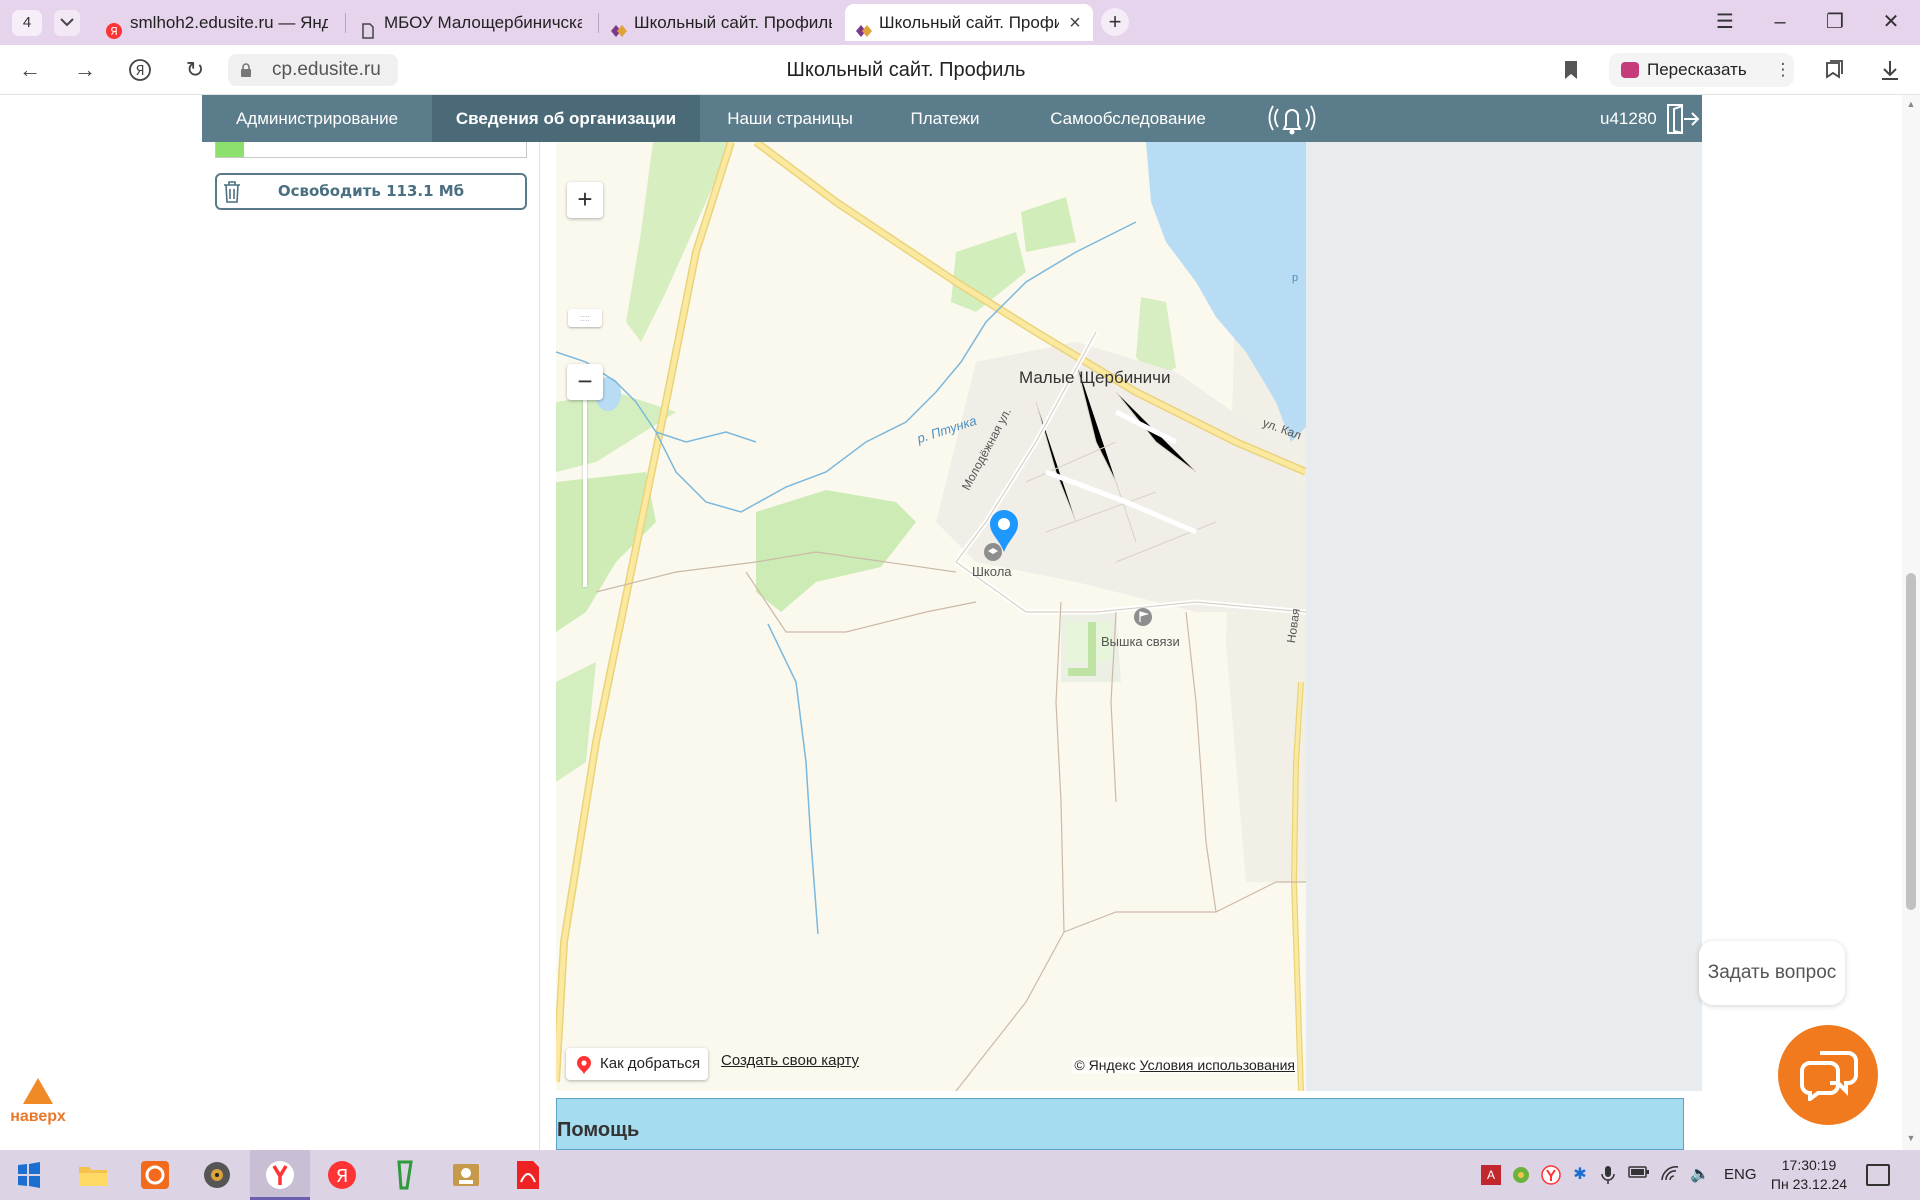  Describe the element at coordinates (1095, 377) in the screenshot. I see `village-label: Малые Щербиничи` at that location.